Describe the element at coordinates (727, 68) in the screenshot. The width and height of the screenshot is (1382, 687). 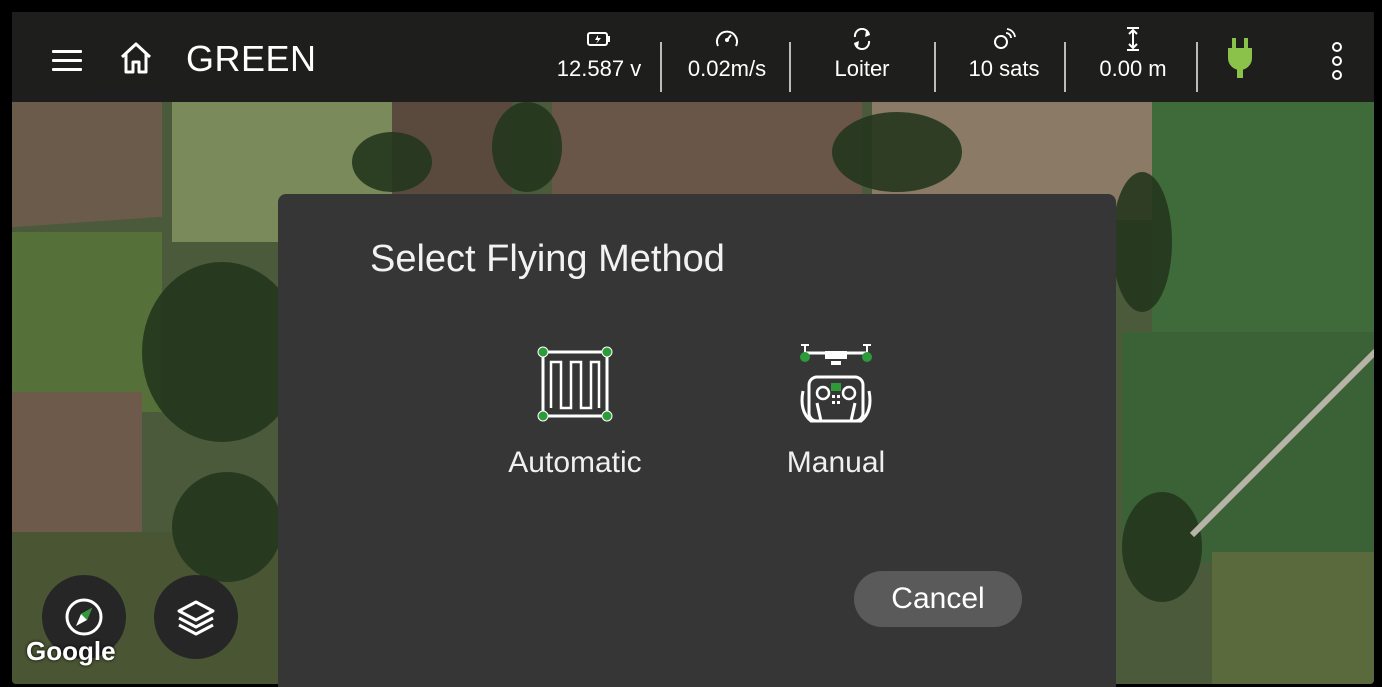
I see `ground-speed: 0.02m/s` at that location.